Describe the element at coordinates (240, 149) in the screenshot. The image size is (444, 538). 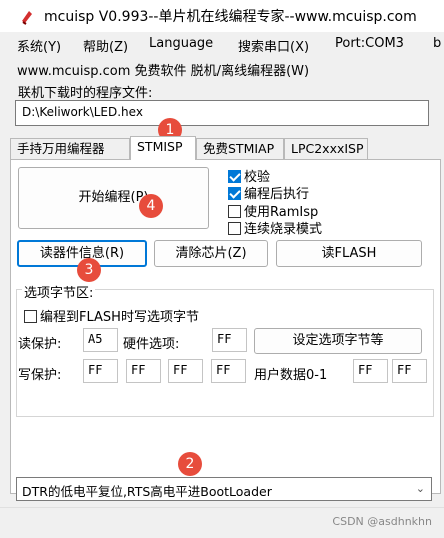
I see `tab-free-stmiap: 免费STMIAP` at that location.